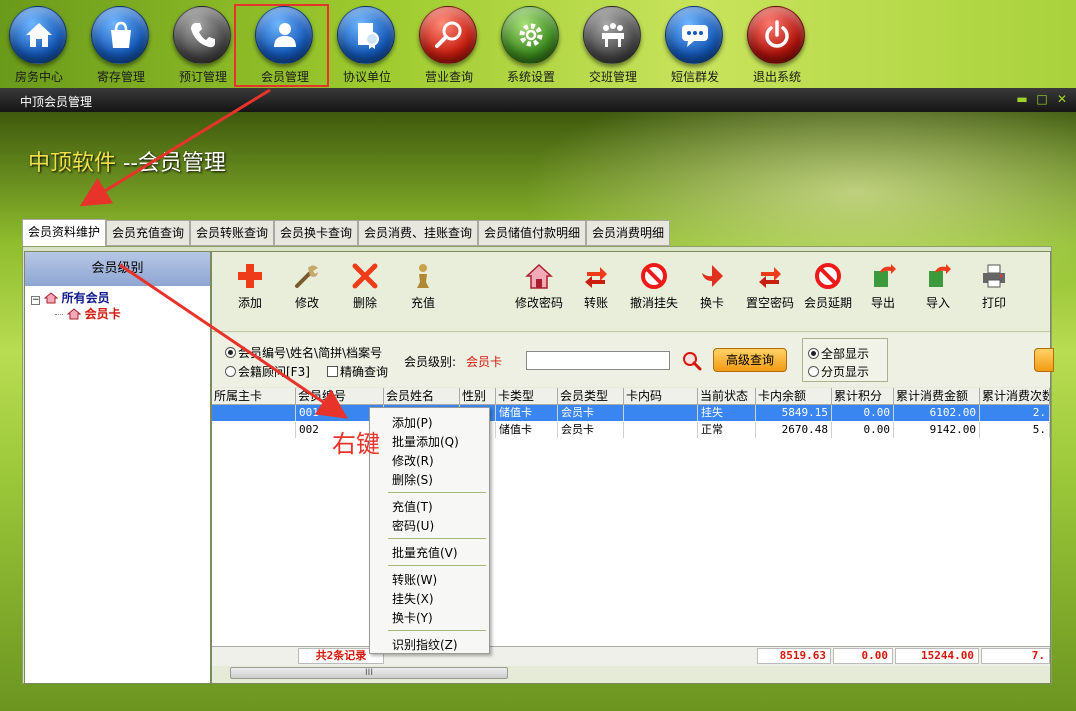 The image size is (1076, 711). I want to click on toolbar-room-center: 房务中心, so click(39, 44).